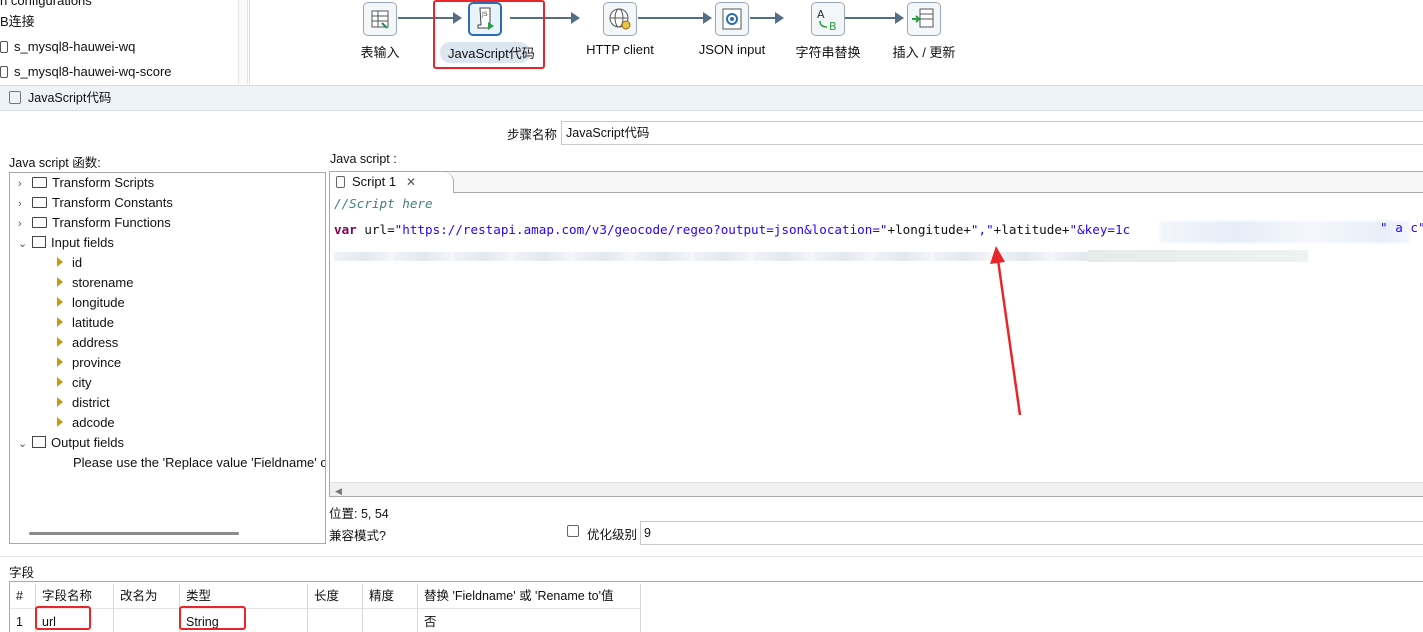 Image resolution: width=1423 pixels, height=632 pixels. Describe the element at coordinates (390, 596) in the screenshot. I see `column-header: 精度` at that location.